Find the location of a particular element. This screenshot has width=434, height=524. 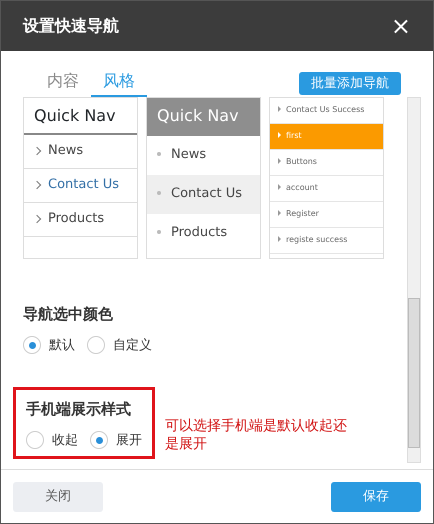

section-title: 导航选中颜色 is located at coordinates (68, 314).